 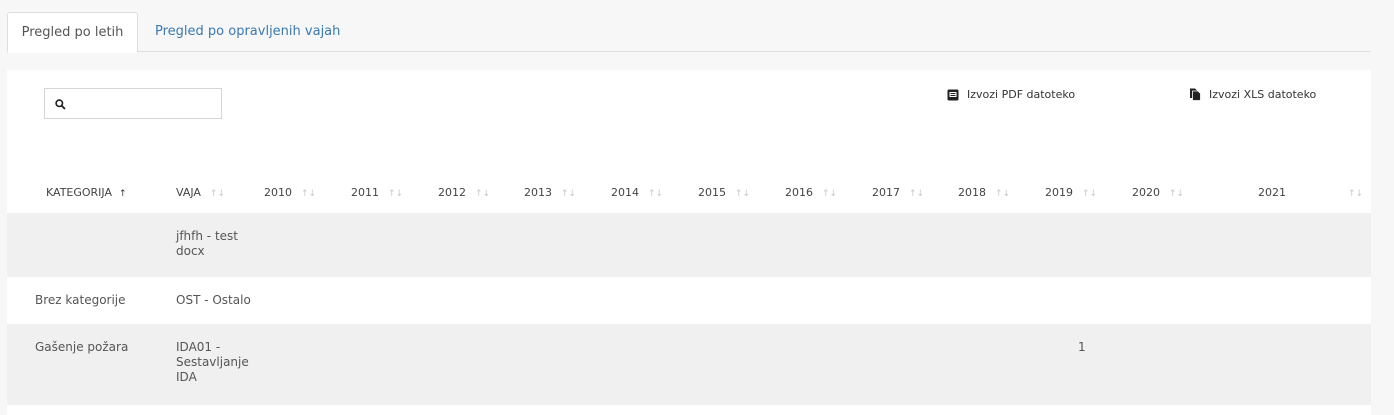 What do you see at coordinates (1310, 192) in the screenshot?
I see `column-header-2021: 2021 ↑↓` at bounding box center [1310, 192].